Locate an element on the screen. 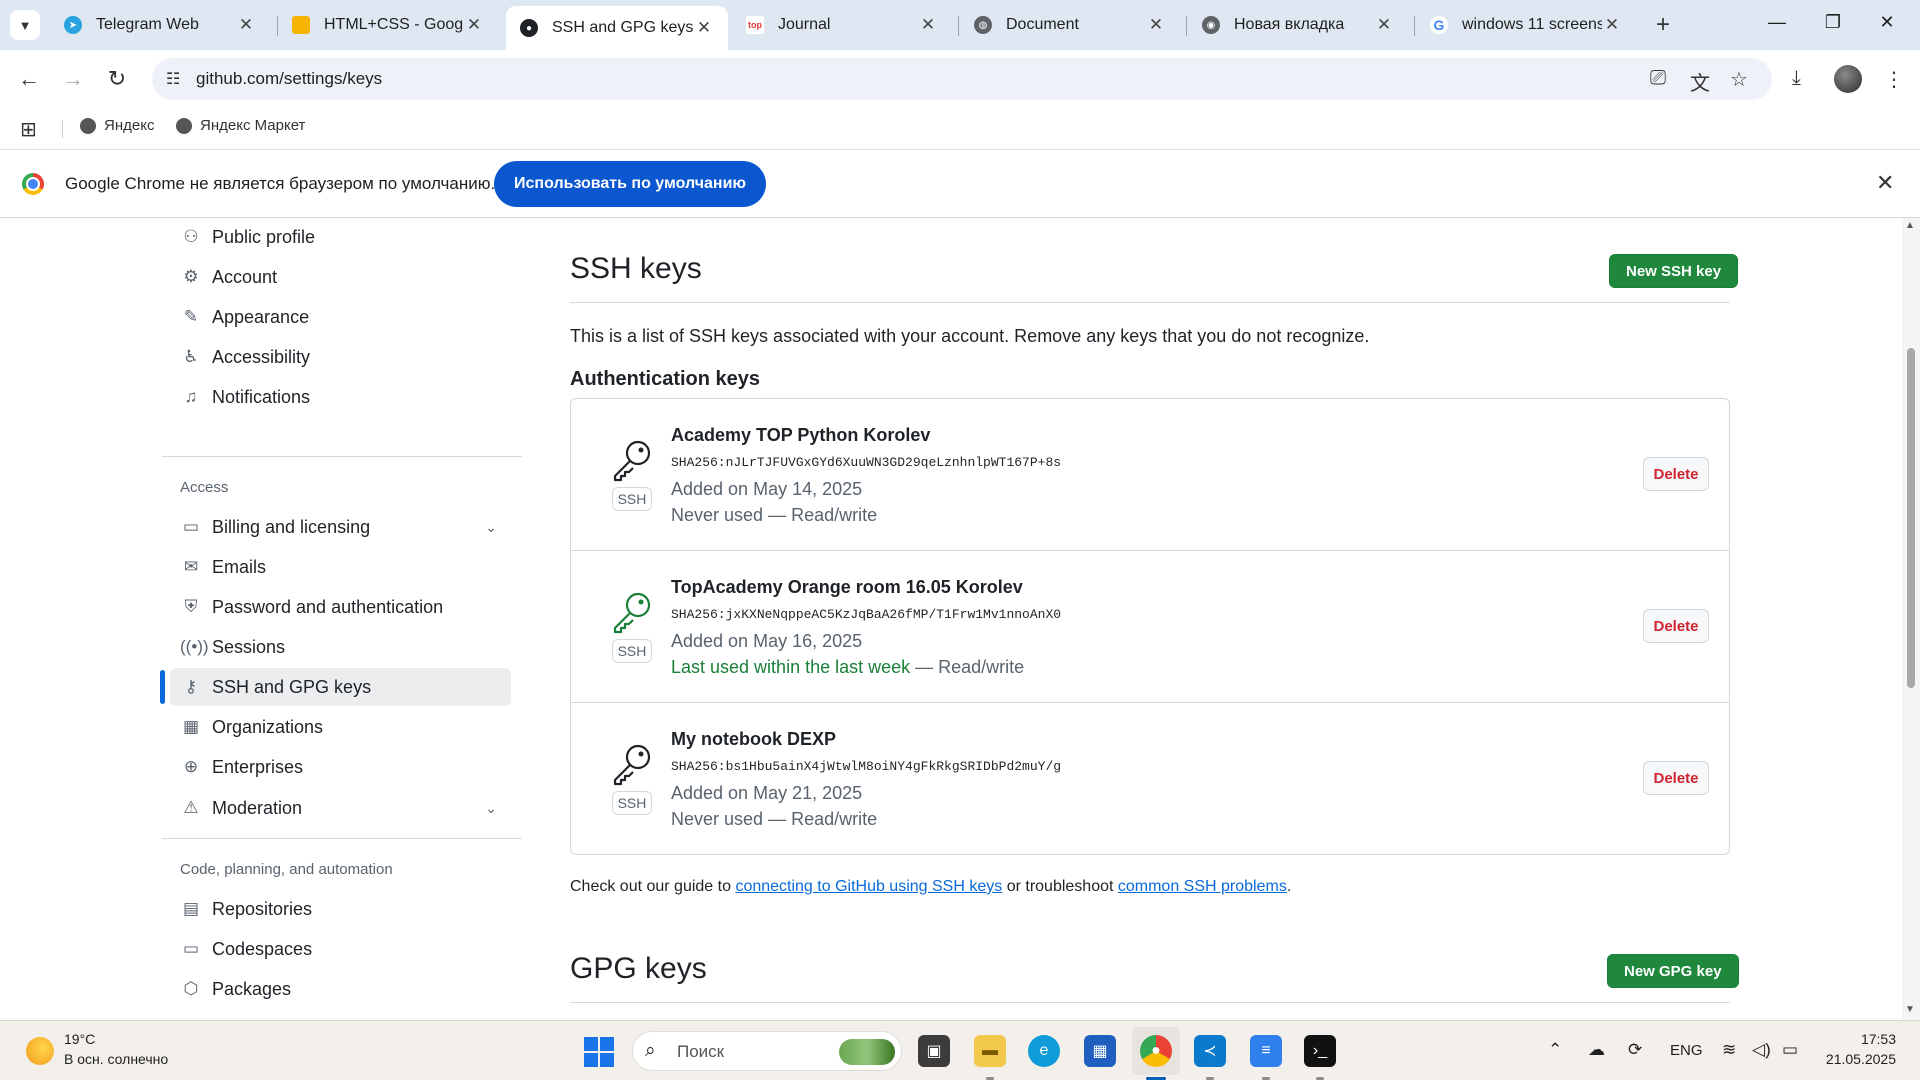  forward-icon: → is located at coordinates (73, 79).